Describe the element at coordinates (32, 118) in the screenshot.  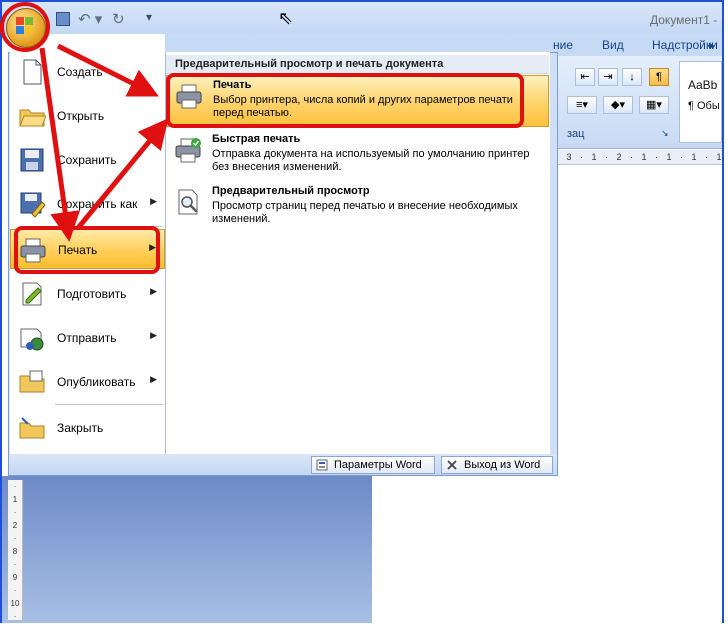
I see `open-folder-icon` at that location.